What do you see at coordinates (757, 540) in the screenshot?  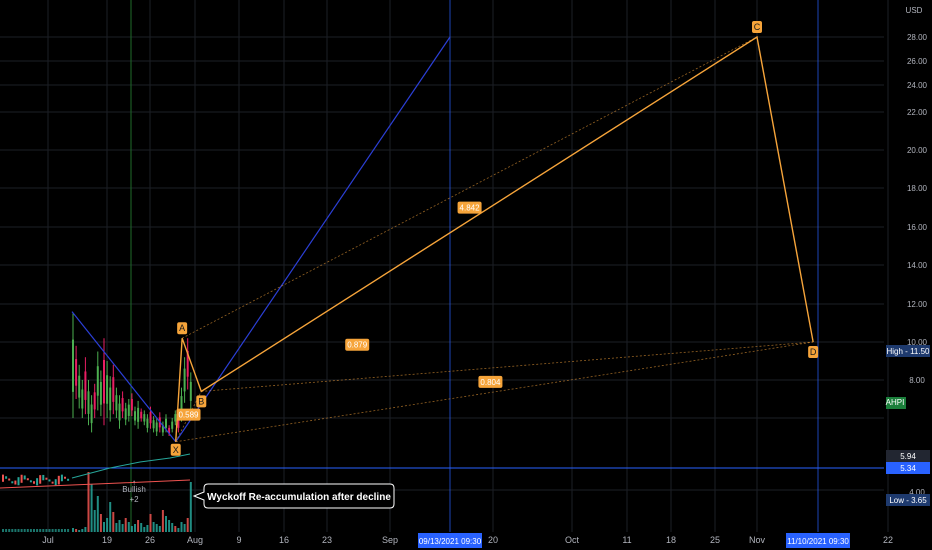 I see `x-tick-label: Nov` at bounding box center [757, 540].